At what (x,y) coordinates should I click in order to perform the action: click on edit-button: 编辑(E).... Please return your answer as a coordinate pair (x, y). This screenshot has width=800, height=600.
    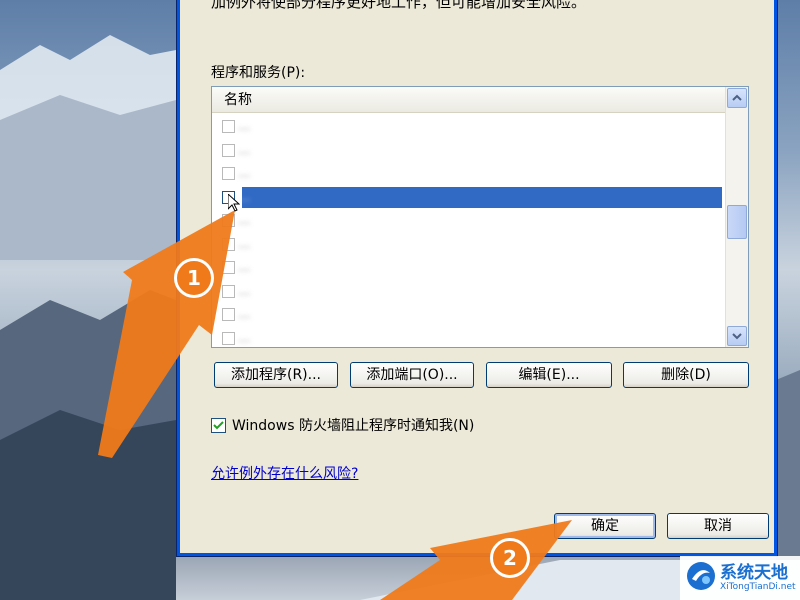
    Looking at the image, I should click on (549, 375).